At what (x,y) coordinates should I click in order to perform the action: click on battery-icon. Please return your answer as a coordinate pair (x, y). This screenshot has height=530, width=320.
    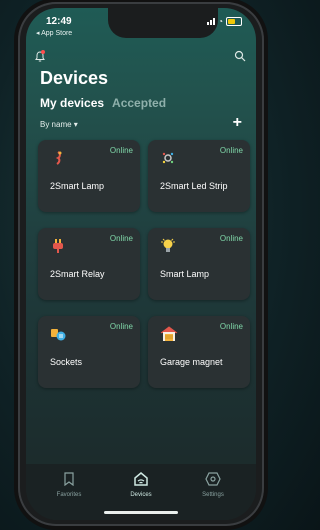
    Looking at the image, I should click on (234, 21).